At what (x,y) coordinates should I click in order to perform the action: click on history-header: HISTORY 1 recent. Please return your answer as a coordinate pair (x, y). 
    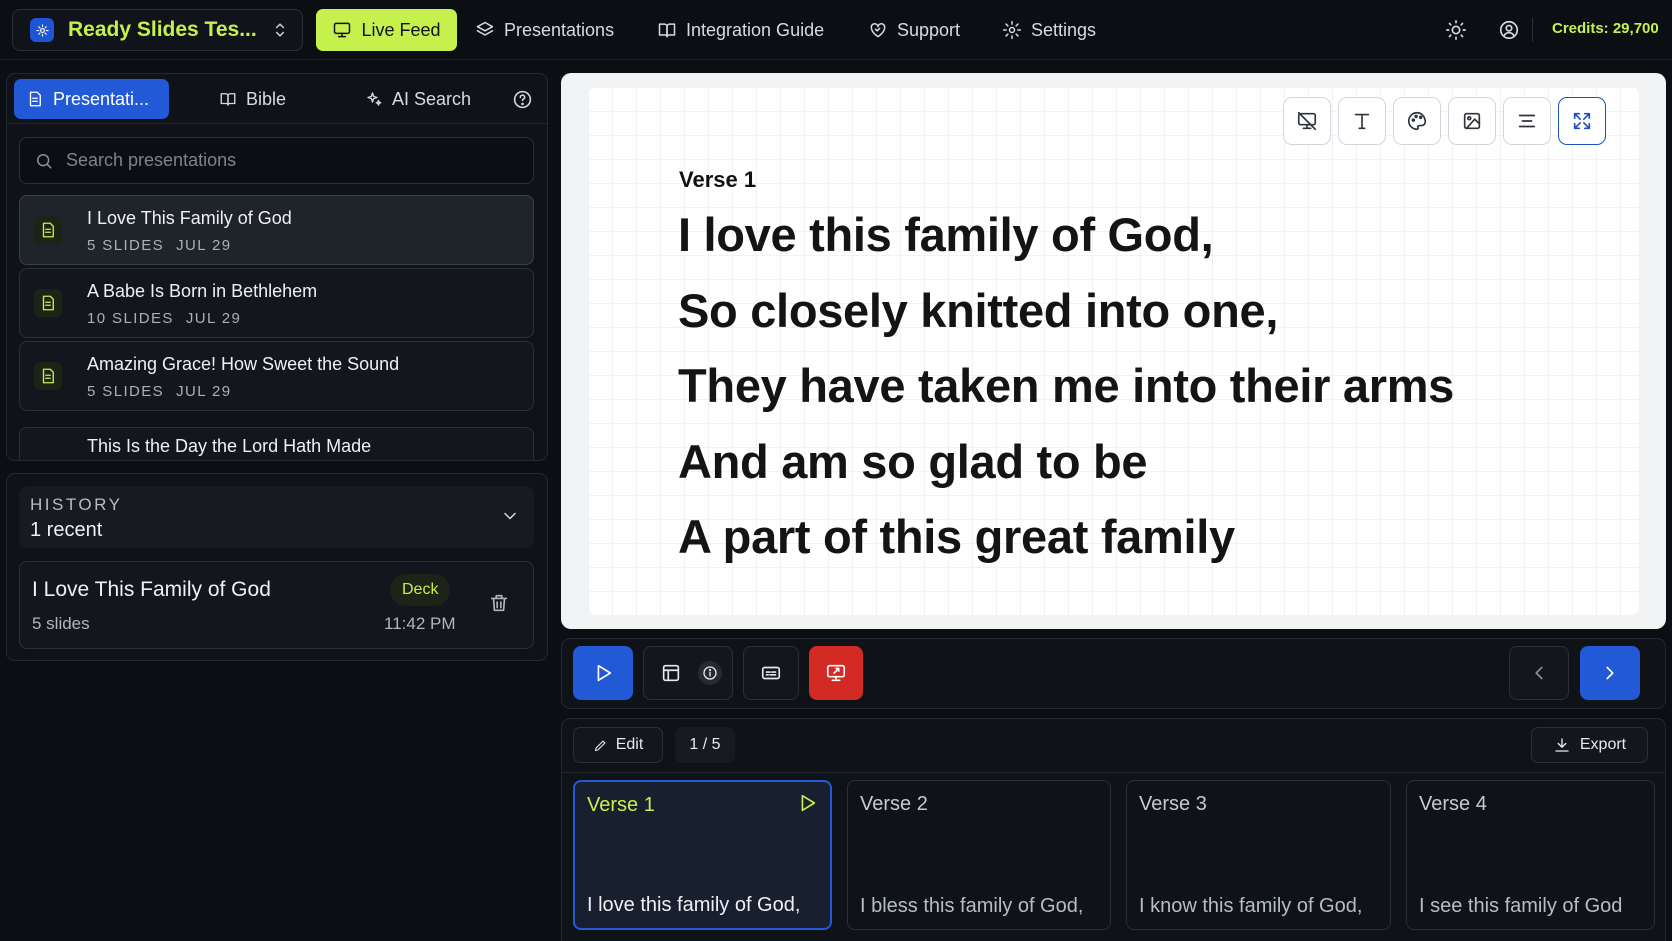
    Looking at the image, I should click on (276, 517).